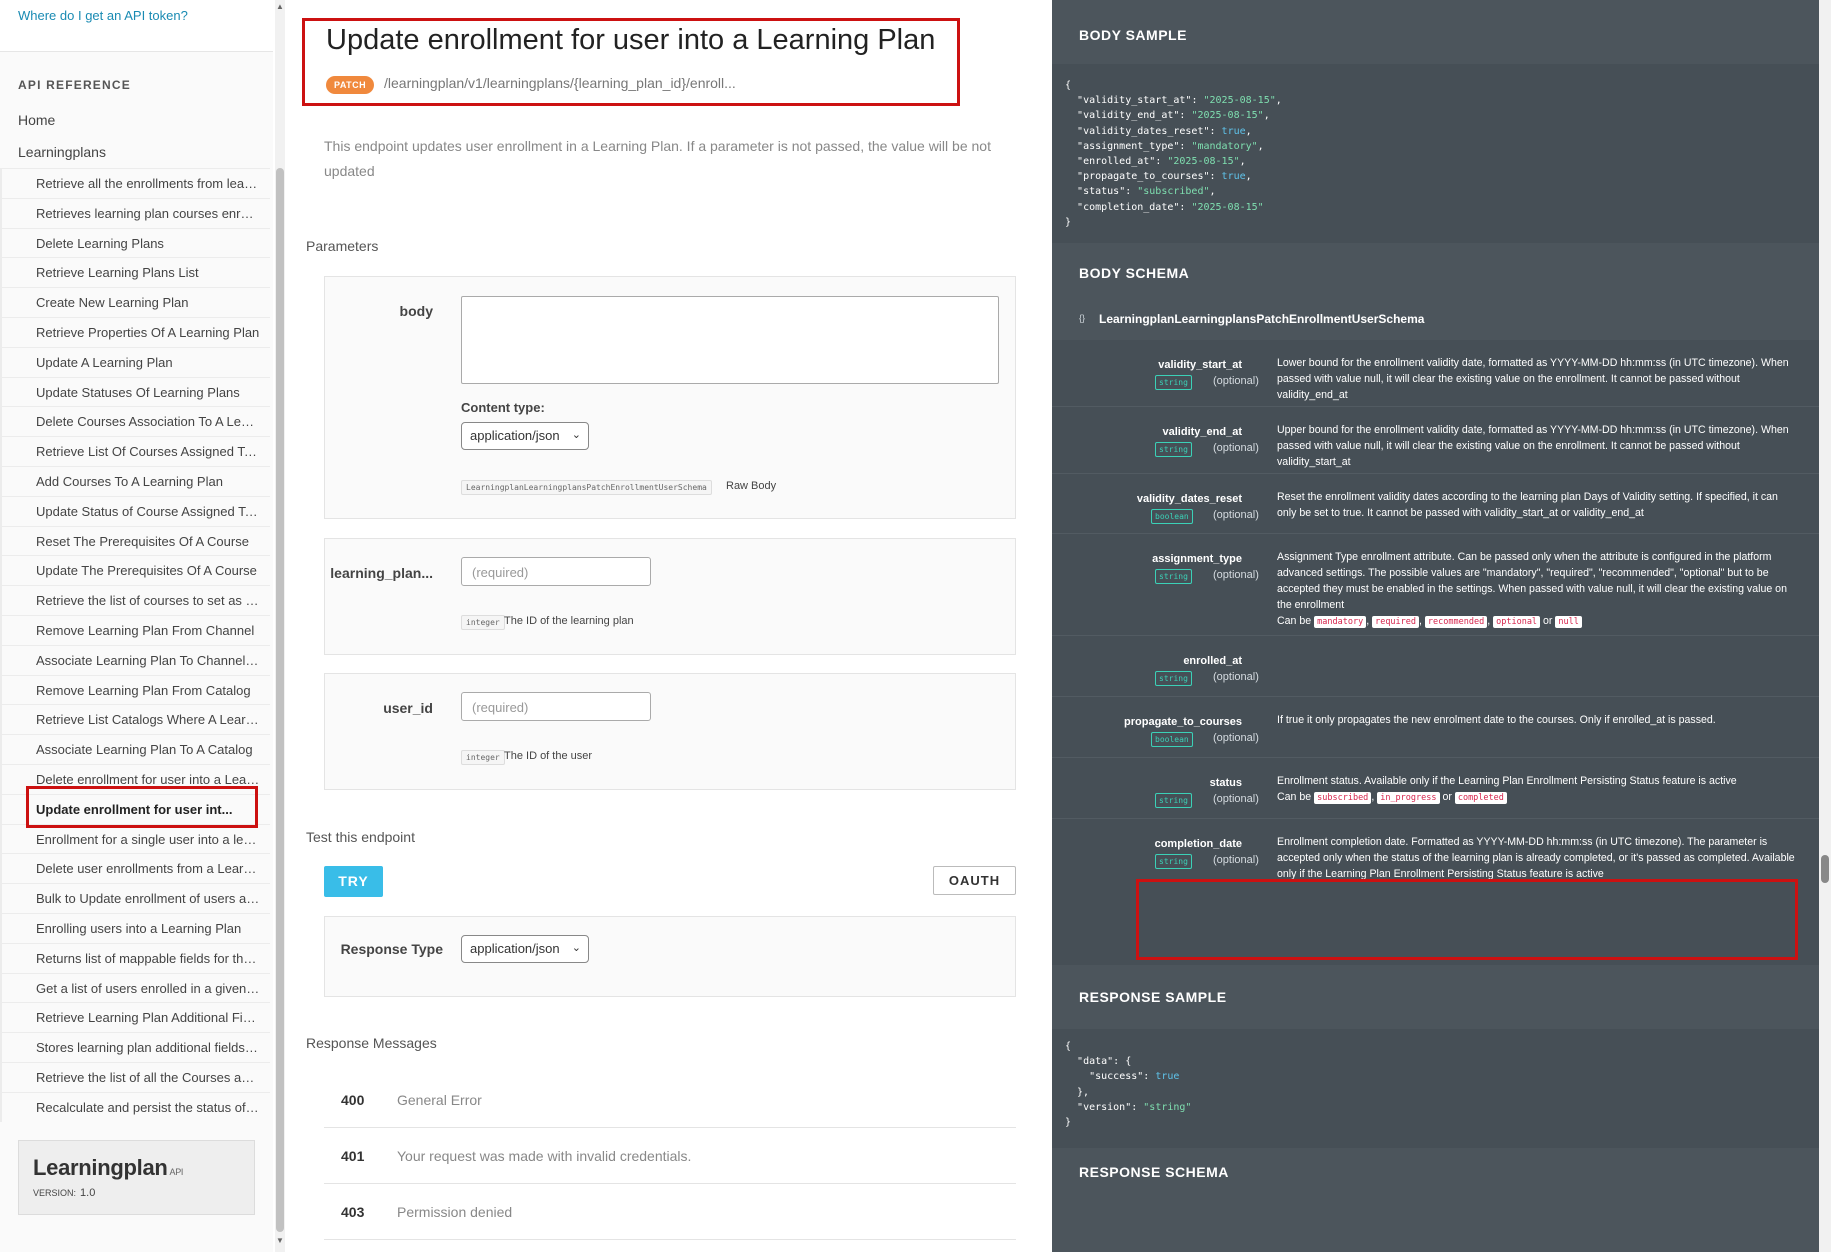 The image size is (1831, 1252). Describe the element at coordinates (1116, 162) in the screenshot. I see `json-key: enrolled_at` at that location.